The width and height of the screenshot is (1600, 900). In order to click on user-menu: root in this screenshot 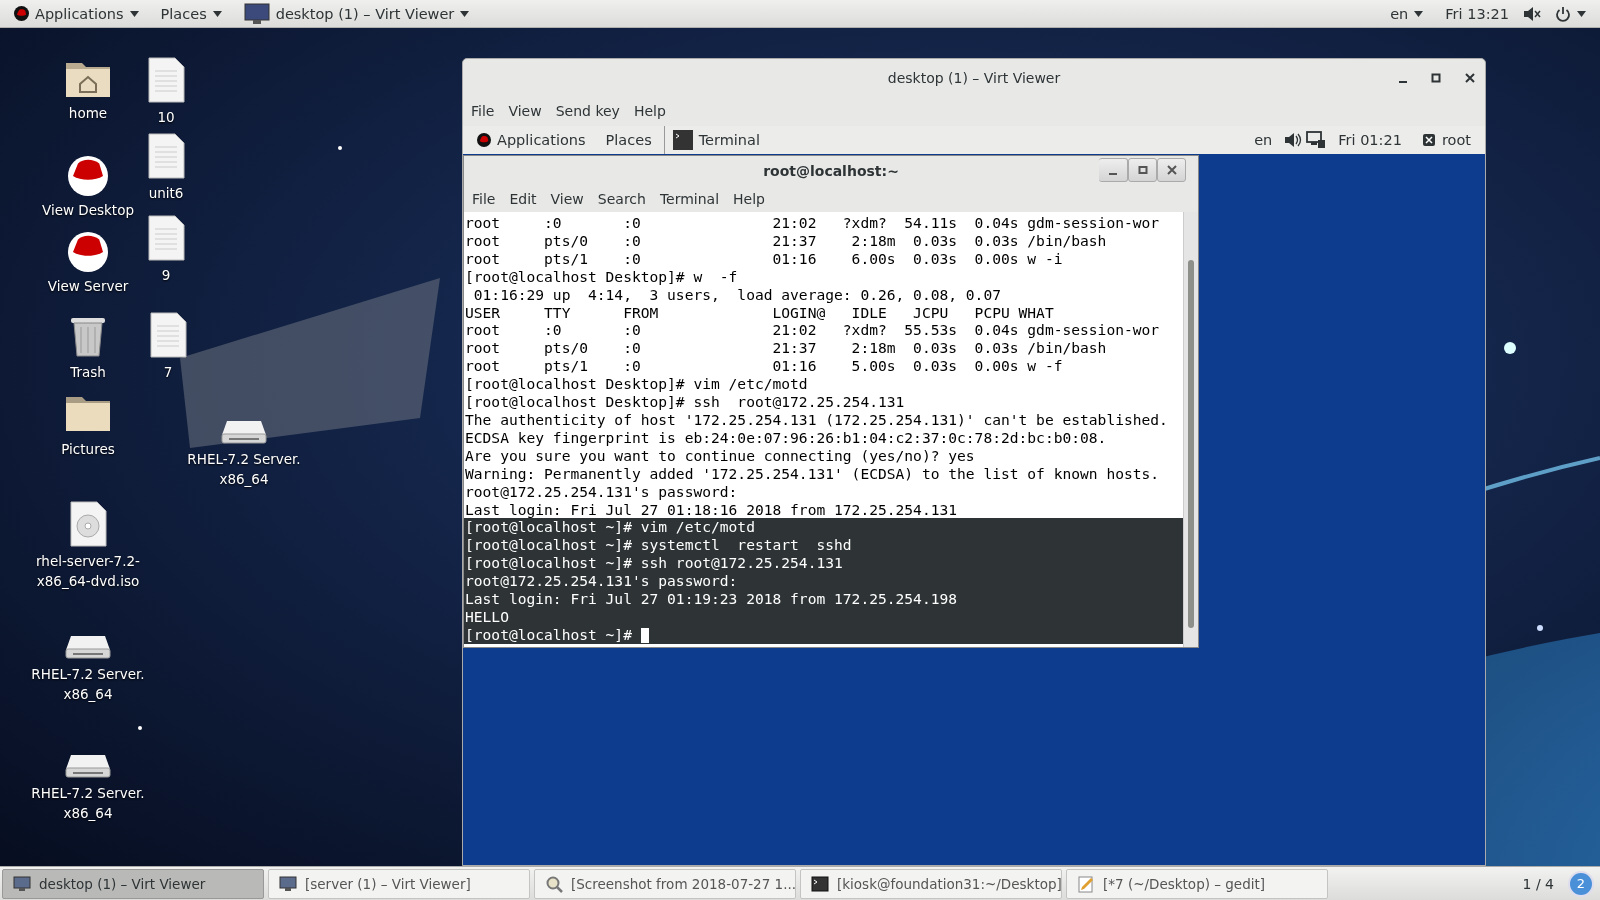, I will do `click(1446, 140)`.